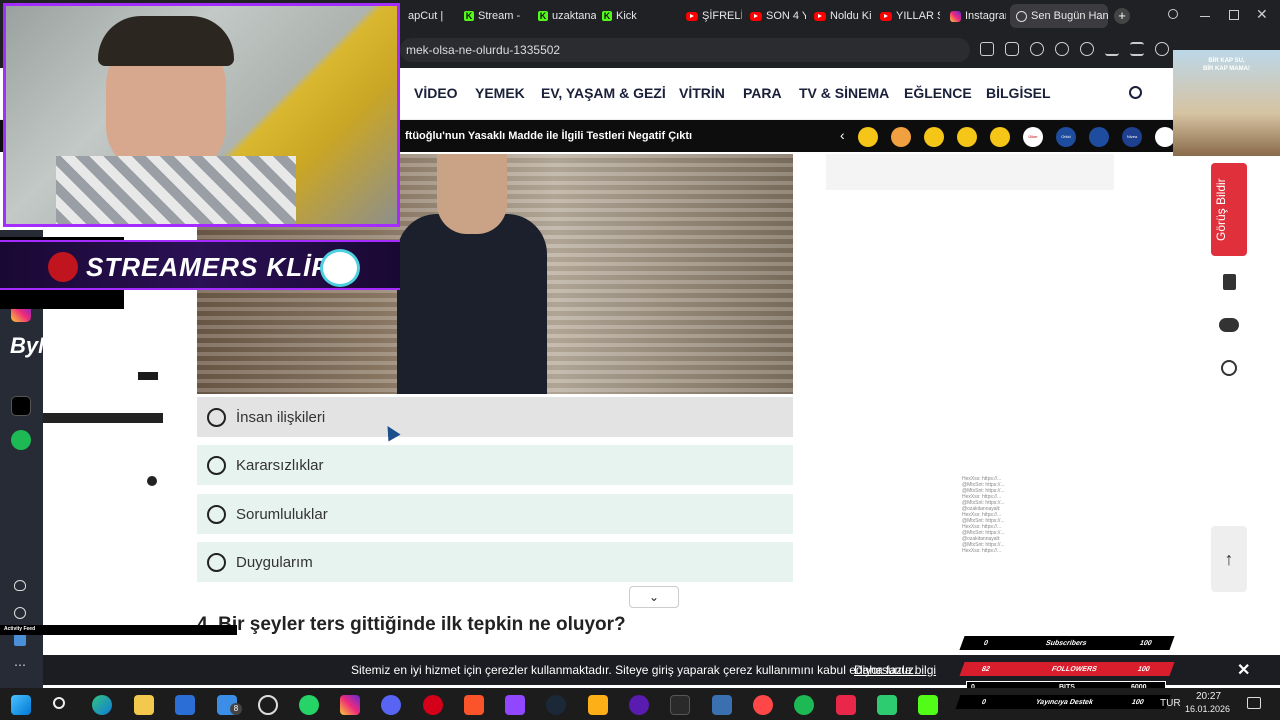 Image resolution: width=1280 pixels, height=720 pixels. What do you see at coordinates (1243, 670) in the screenshot?
I see `cookie-close-icon: ✕` at bounding box center [1243, 670].